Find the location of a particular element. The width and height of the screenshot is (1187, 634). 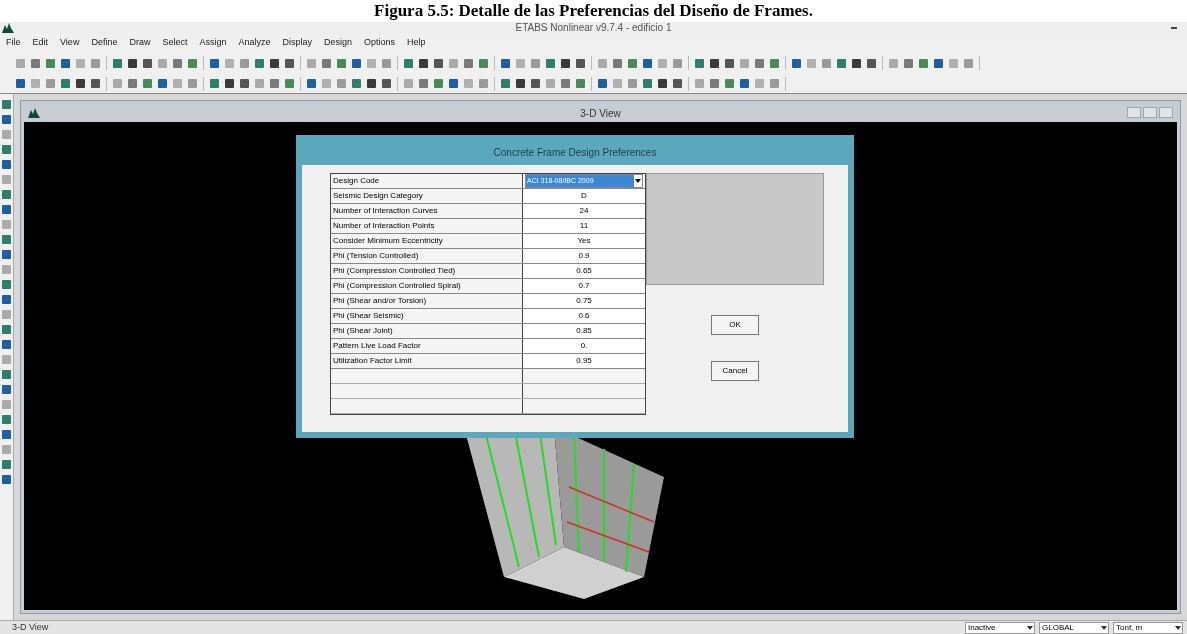

table-cell-text: 0.75 is located at coordinates (584, 301).